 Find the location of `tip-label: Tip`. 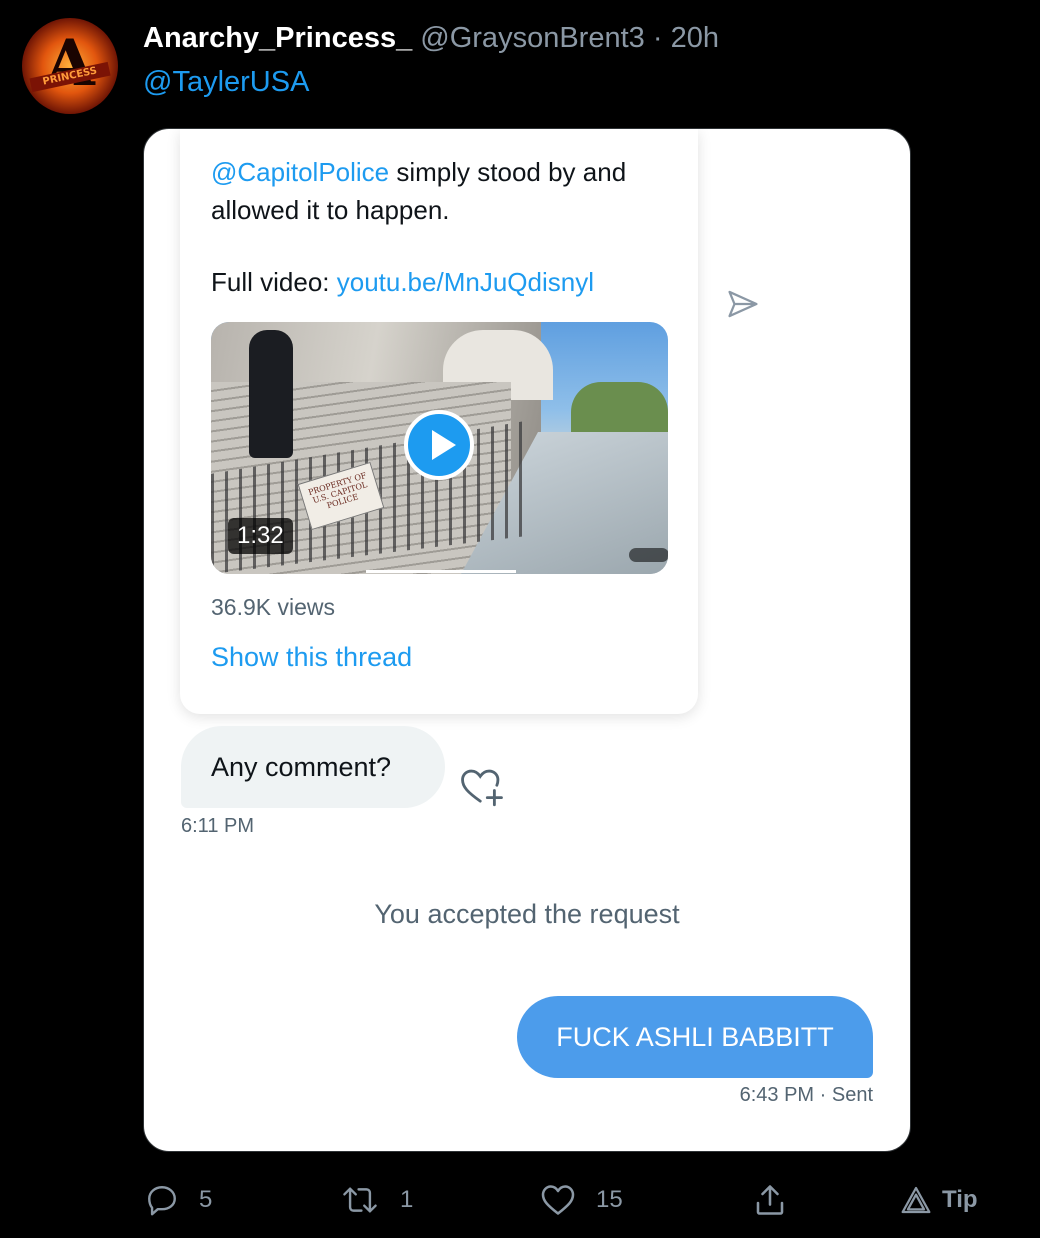

tip-label: Tip is located at coordinates (960, 1199).